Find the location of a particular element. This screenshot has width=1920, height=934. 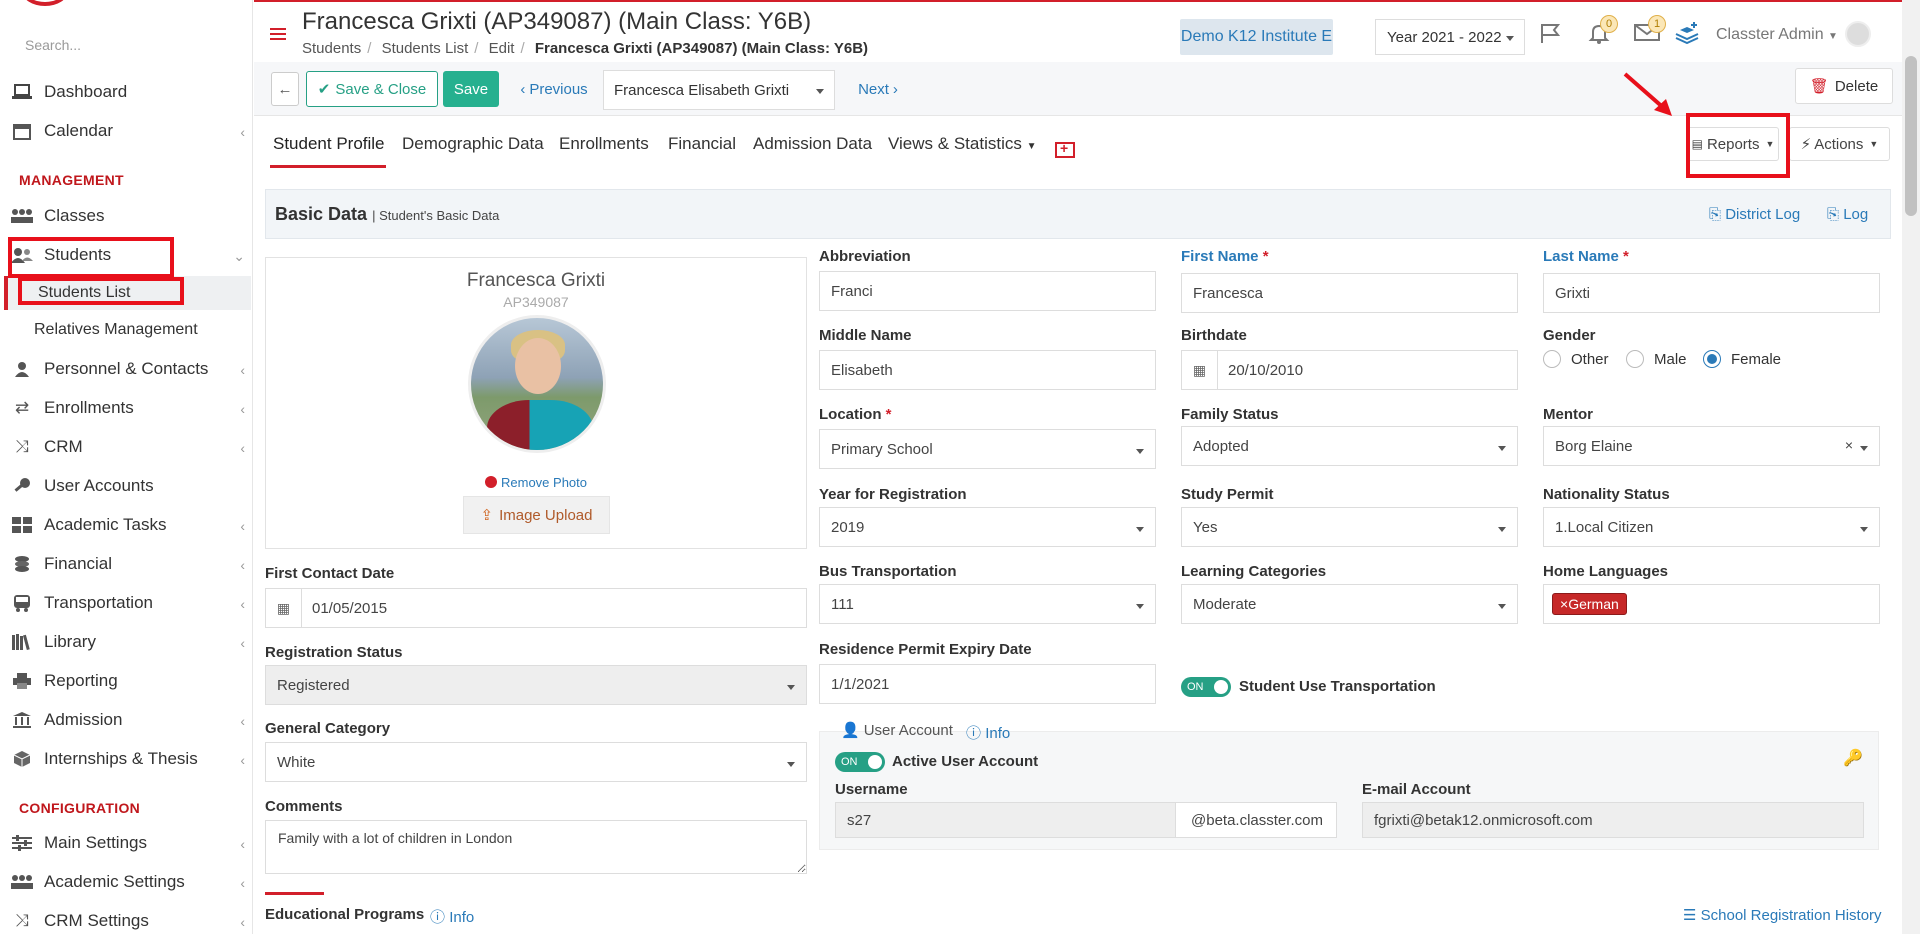

language-tag: ×German is located at coordinates (1589, 604).